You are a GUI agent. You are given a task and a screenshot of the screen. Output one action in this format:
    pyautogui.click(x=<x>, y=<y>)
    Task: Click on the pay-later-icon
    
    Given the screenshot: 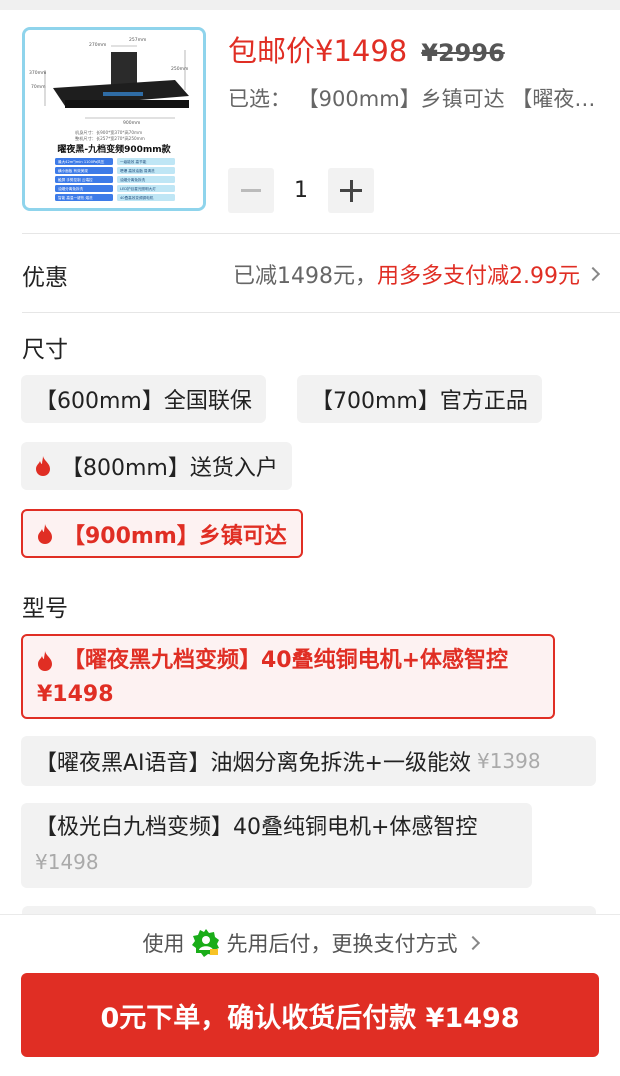 What is the action you would take?
    pyautogui.click(x=205, y=943)
    